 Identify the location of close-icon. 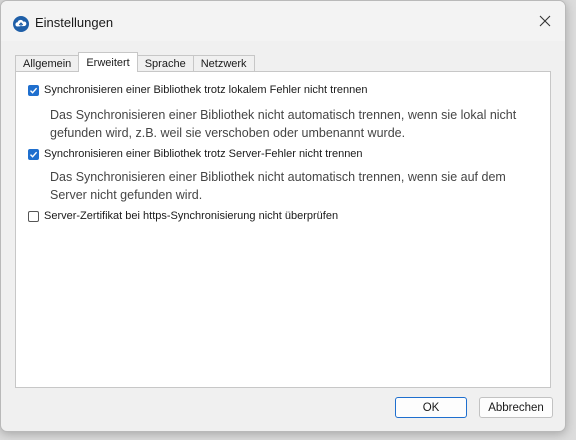
(545, 23).